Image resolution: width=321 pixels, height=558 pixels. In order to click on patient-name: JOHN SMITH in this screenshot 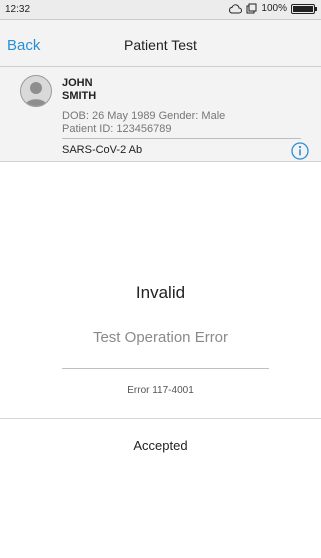, I will do `click(79, 90)`.